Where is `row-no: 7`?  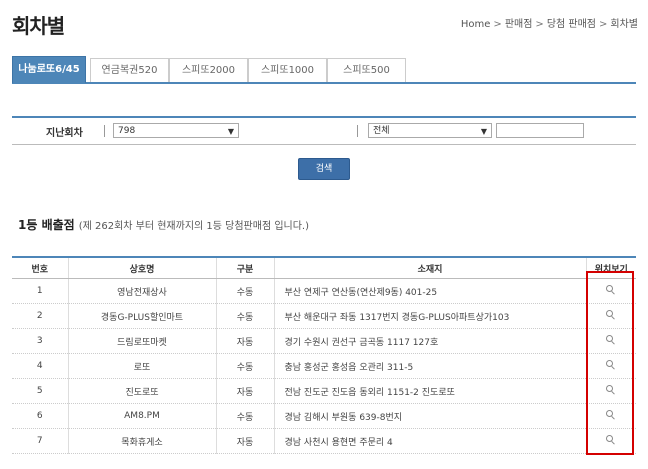 row-no: 7 is located at coordinates (40, 441).